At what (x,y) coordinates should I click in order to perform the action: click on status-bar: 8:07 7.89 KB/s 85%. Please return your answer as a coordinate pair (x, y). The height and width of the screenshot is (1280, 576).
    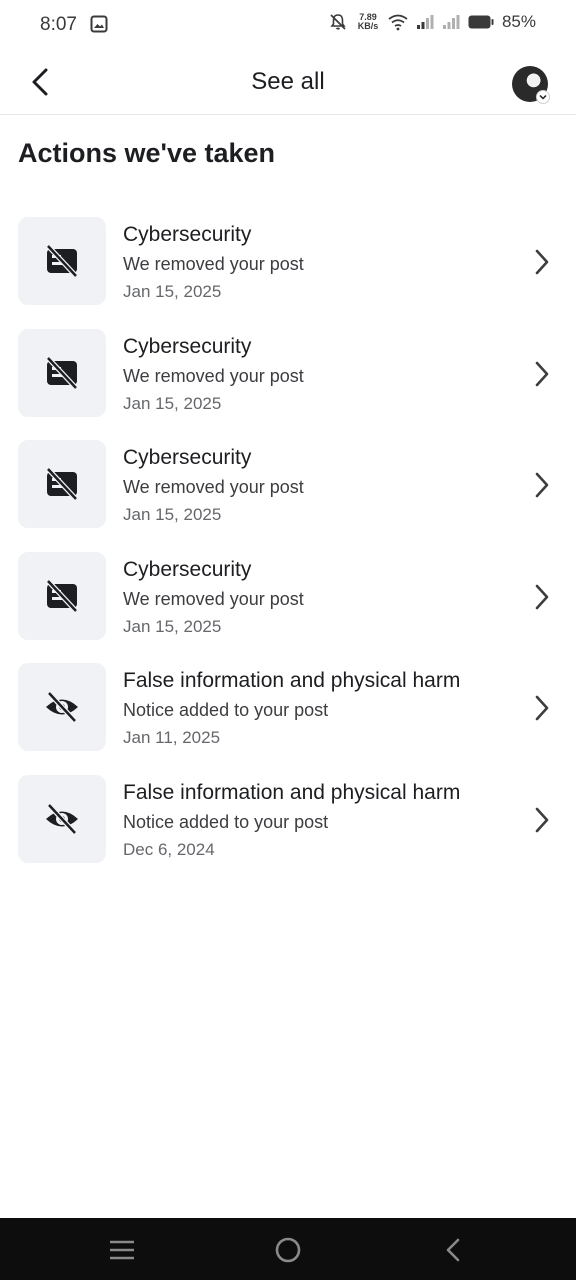
    Looking at the image, I should click on (288, 26).